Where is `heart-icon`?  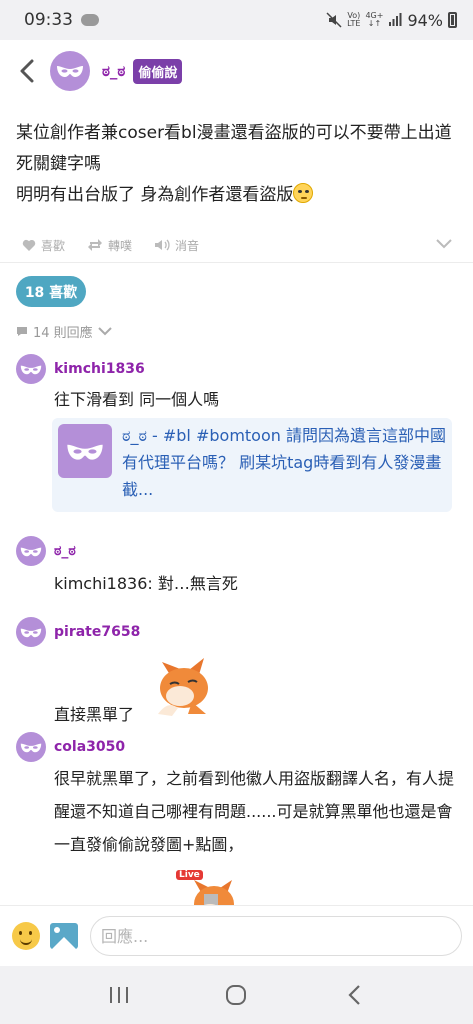
heart-icon is located at coordinates (29, 245).